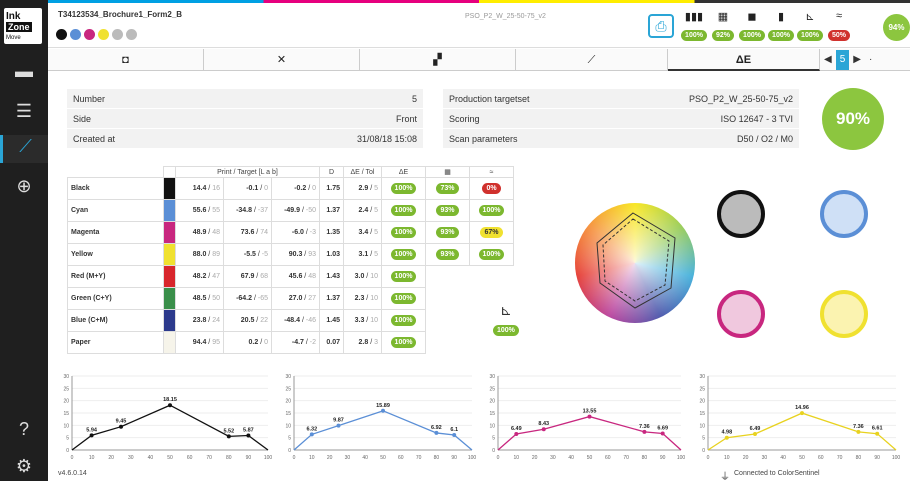  What do you see at coordinates (115, 232) in the screenshot?
I see `ink-name: Magenta` at bounding box center [115, 232].